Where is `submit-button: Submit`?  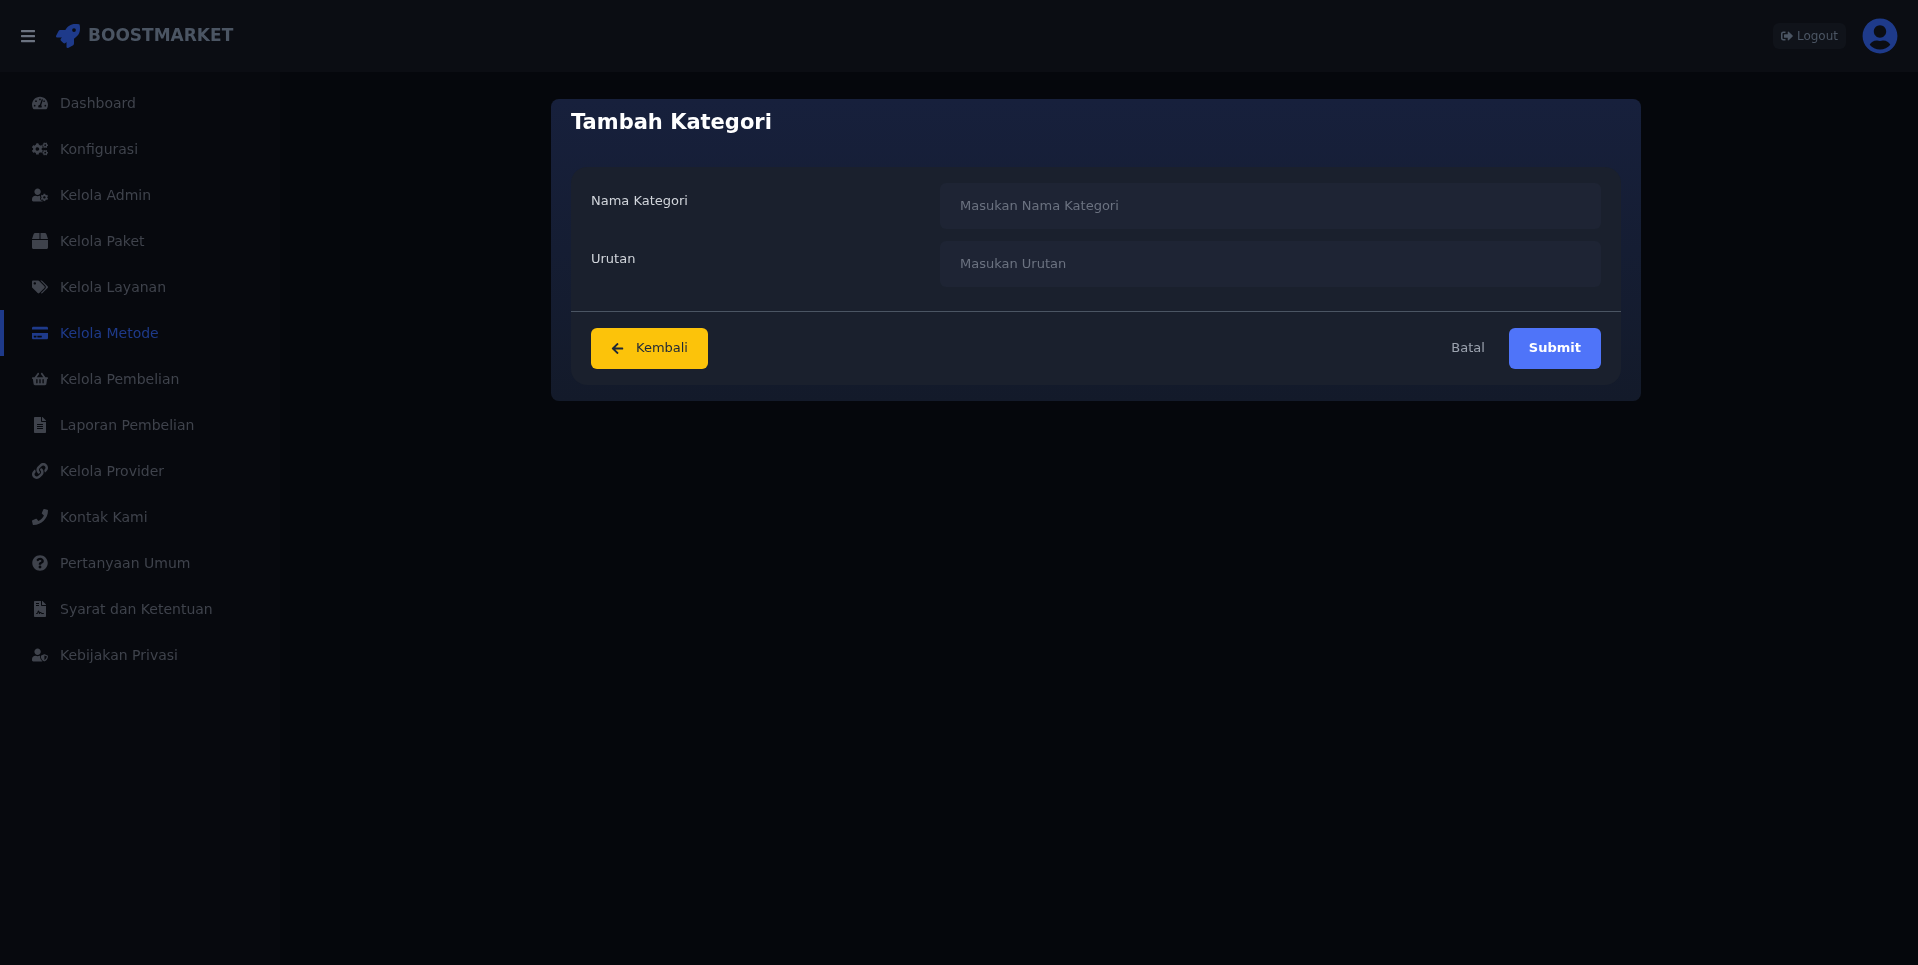
submit-button: Submit is located at coordinates (1554, 348).